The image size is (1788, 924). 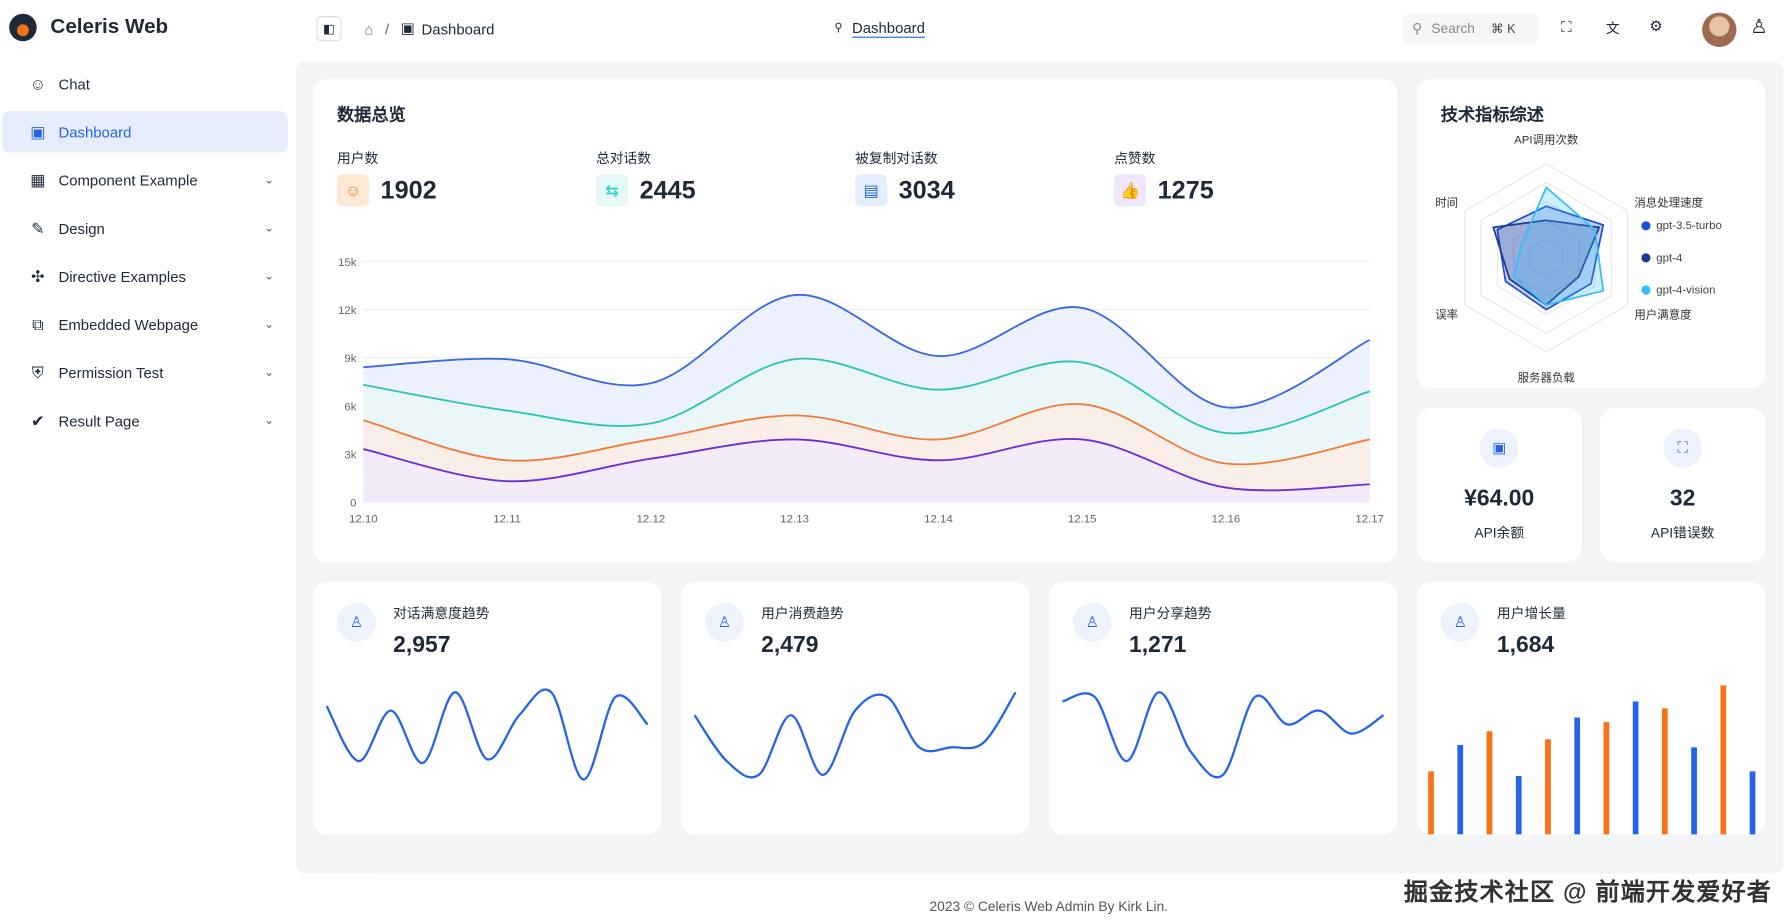 I want to click on tab-dashboard: ⚲ Dashboard, so click(x=879, y=27).